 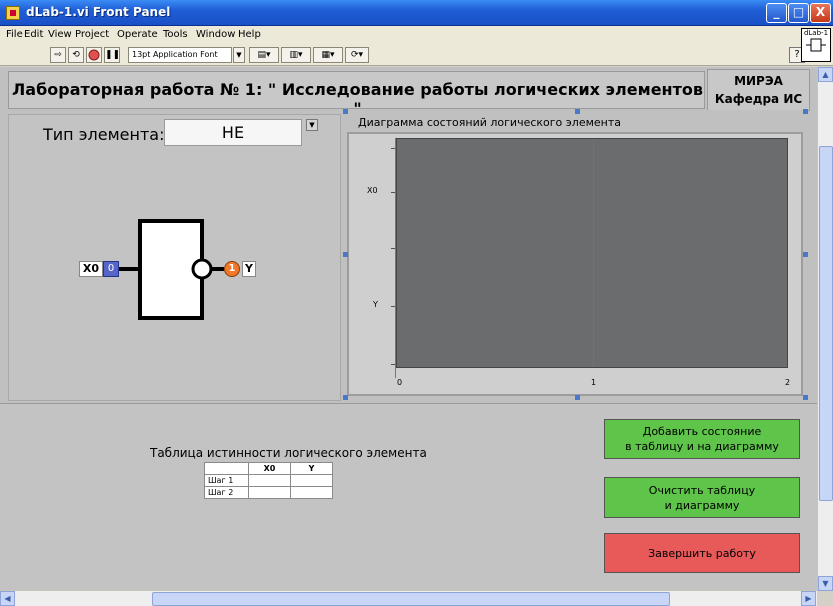 What do you see at coordinates (825, 583) in the screenshot?
I see `scroll-down-icon: ▼` at bounding box center [825, 583].